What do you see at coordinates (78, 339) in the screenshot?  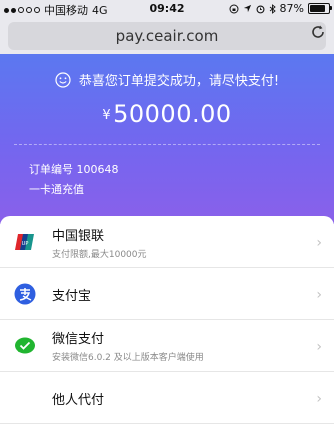 I see `payment-option-title: 微信支付` at bounding box center [78, 339].